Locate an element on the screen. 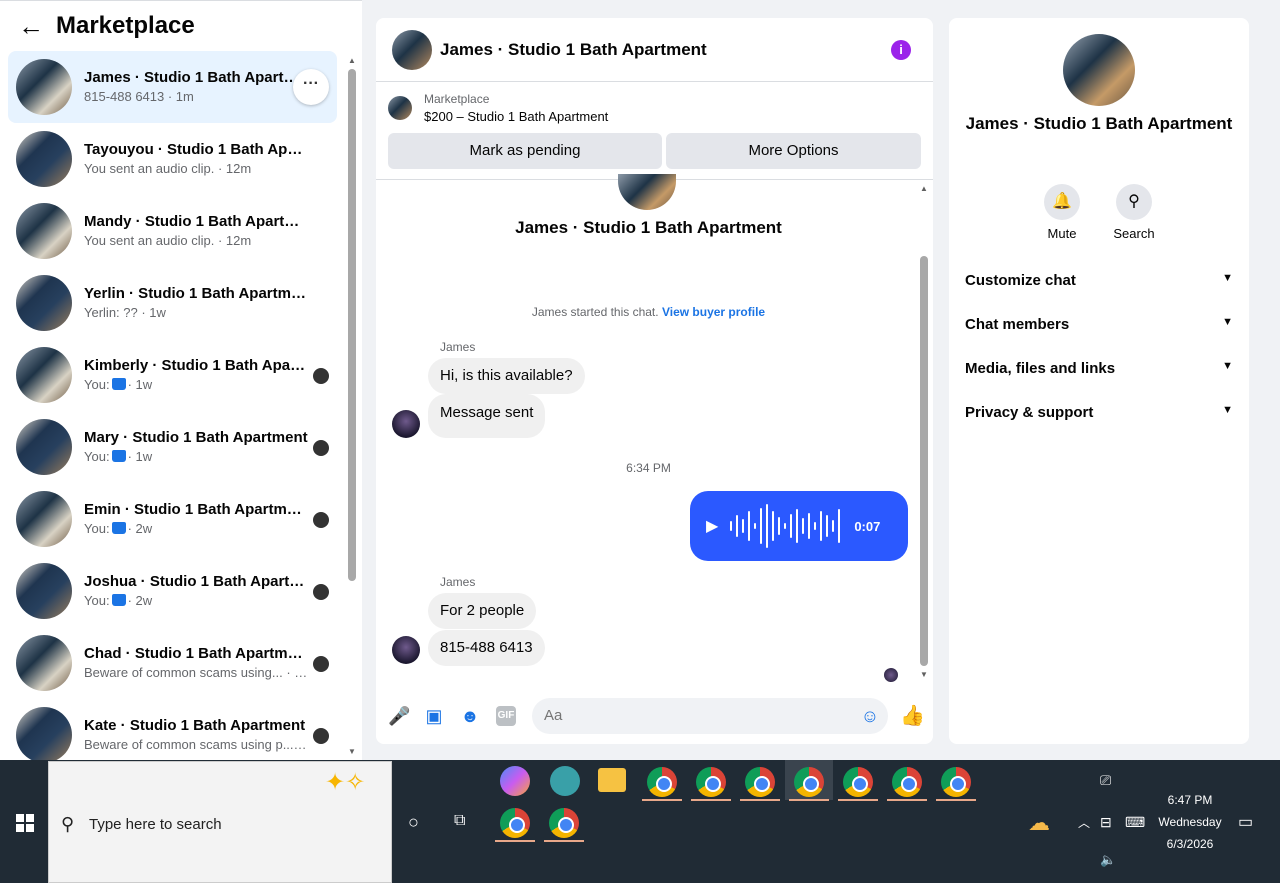 The height and width of the screenshot is (883, 1280). file-explorer-icon is located at coordinates (612, 780).